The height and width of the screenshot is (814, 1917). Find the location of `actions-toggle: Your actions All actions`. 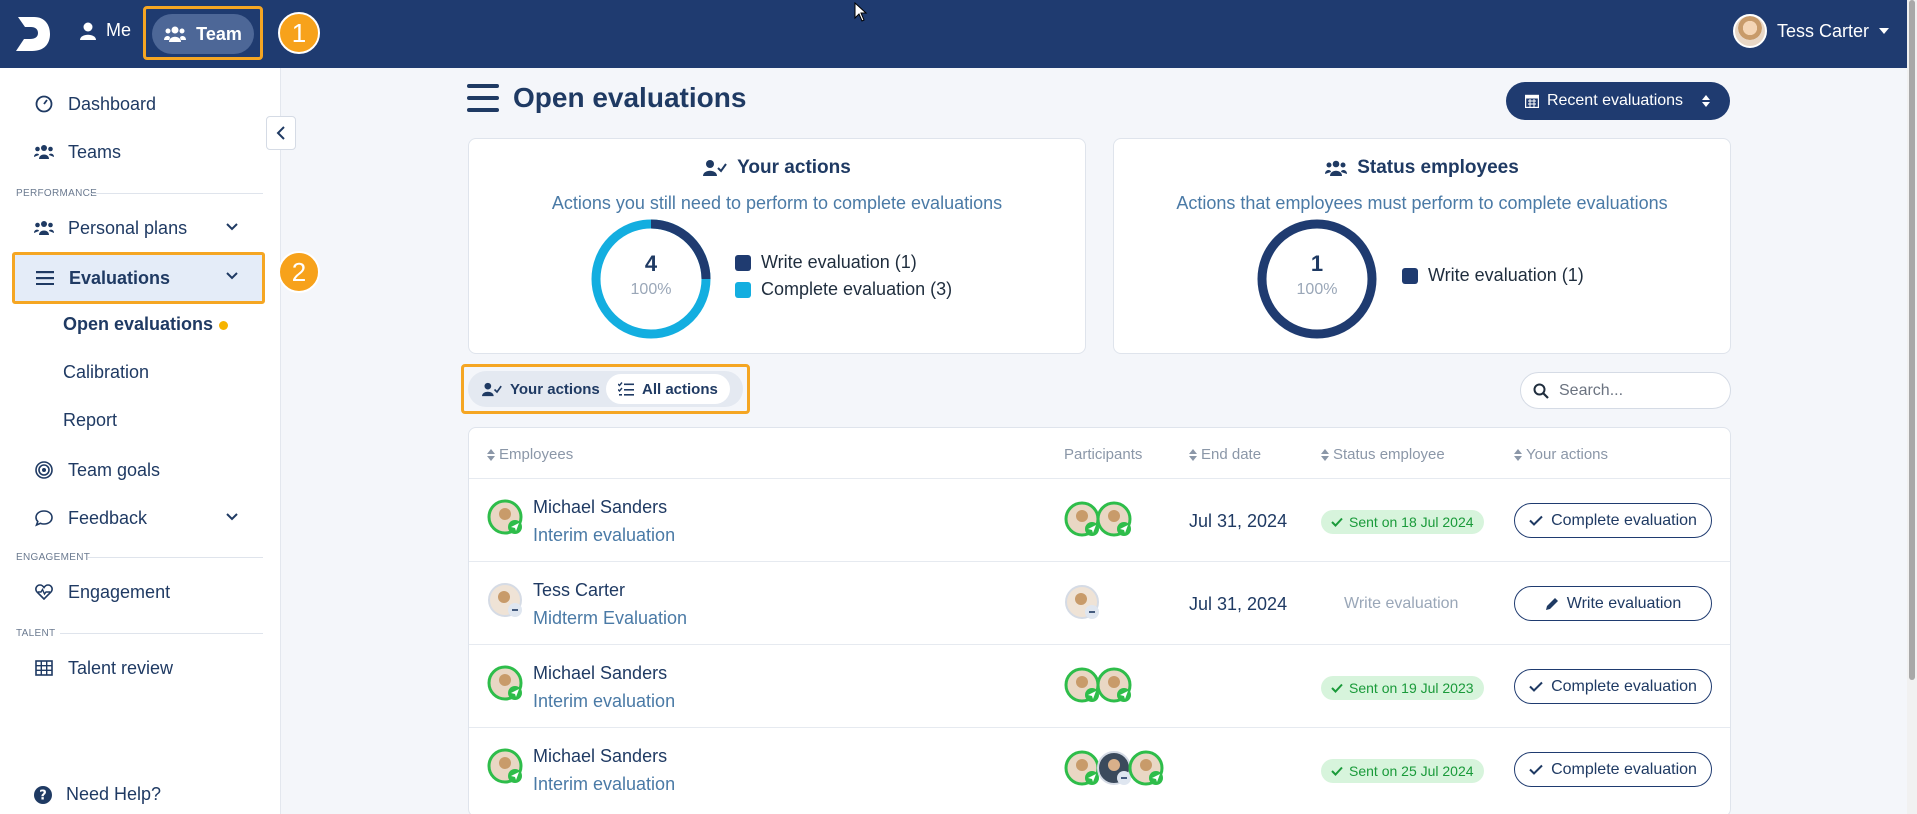

actions-toggle: Your actions All actions is located at coordinates (605, 389).